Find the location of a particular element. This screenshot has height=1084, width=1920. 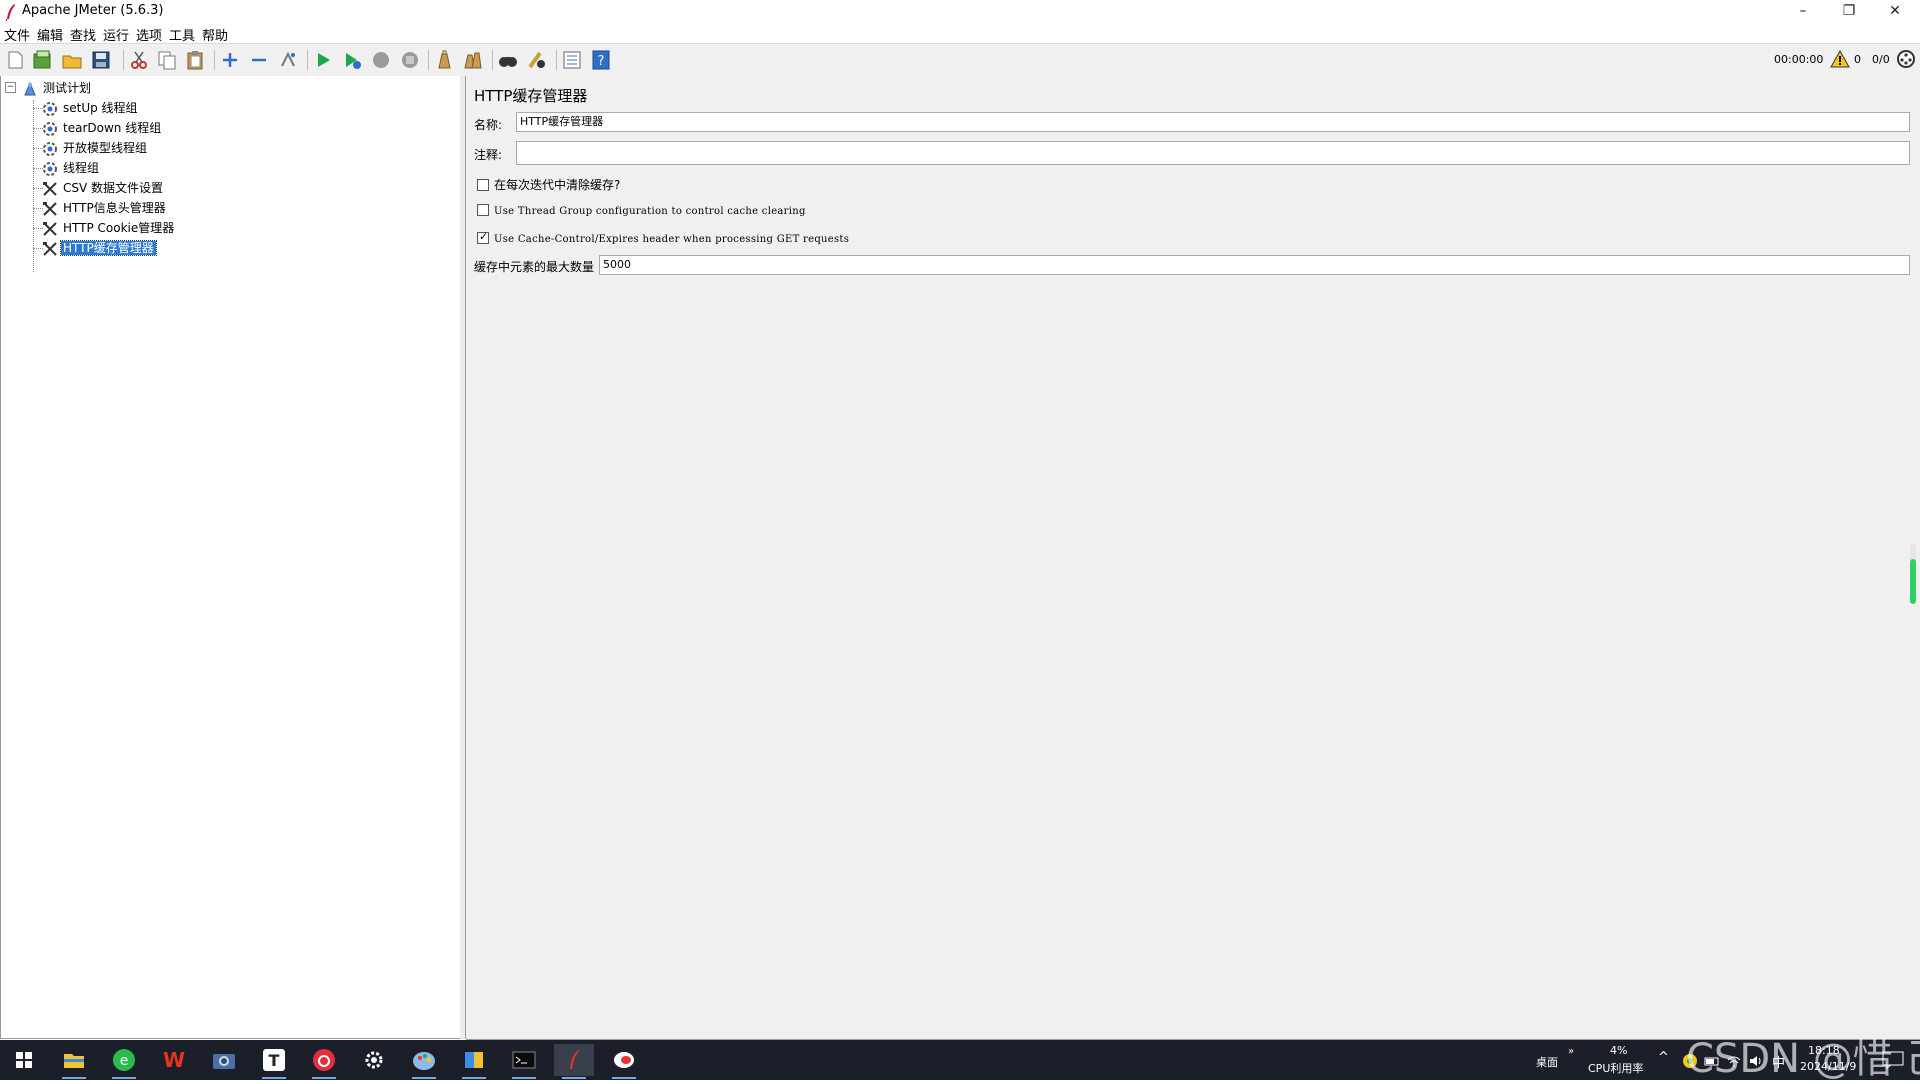

tree-item-open-model-thread-group: 开放模型线程组 is located at coordinates (95, 148).